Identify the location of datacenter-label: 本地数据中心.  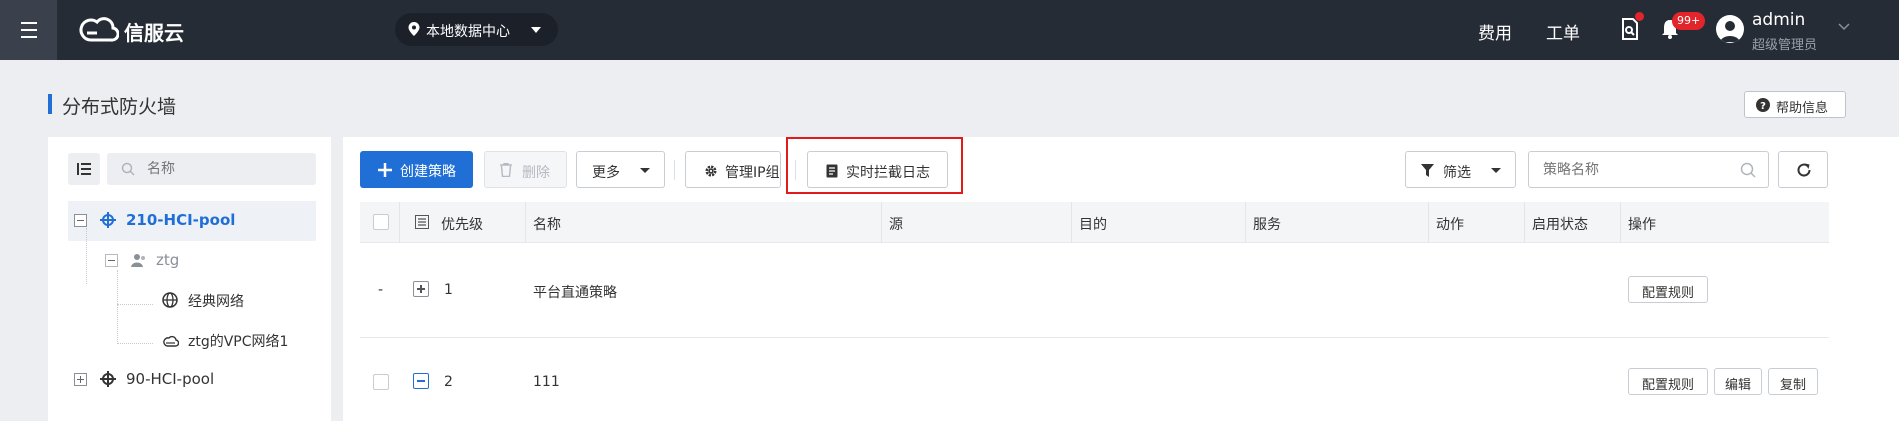
(468, 32).